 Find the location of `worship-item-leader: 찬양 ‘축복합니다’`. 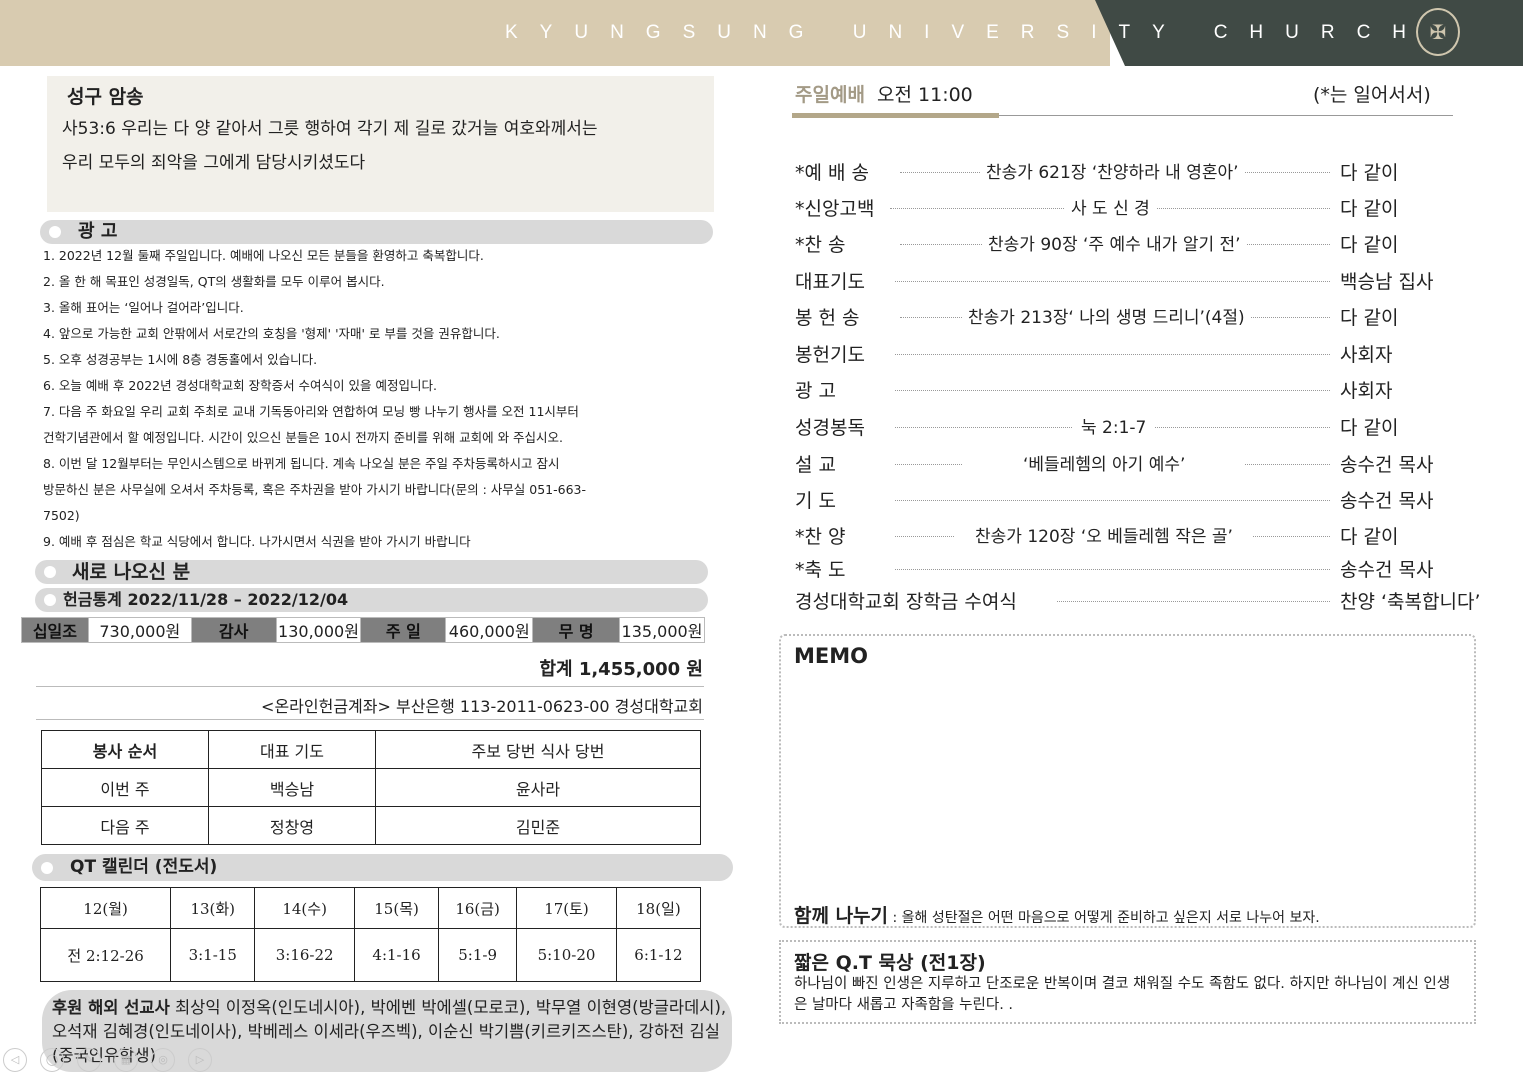

worship-item-leader: 찬양 ‘축복합니다’ is located at coordinates (1410, 602).